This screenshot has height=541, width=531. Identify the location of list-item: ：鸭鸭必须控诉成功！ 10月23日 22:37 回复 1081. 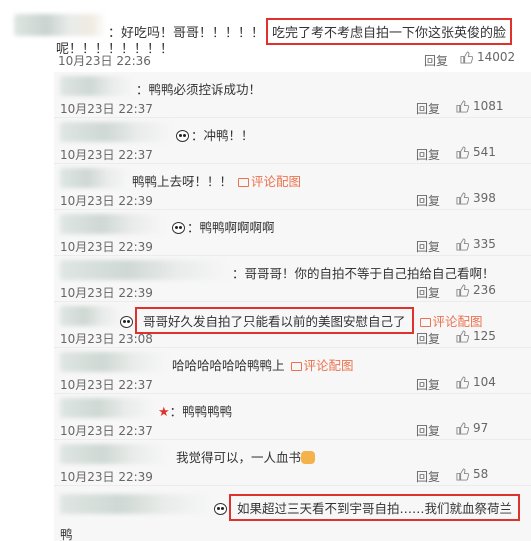
(292, 95).